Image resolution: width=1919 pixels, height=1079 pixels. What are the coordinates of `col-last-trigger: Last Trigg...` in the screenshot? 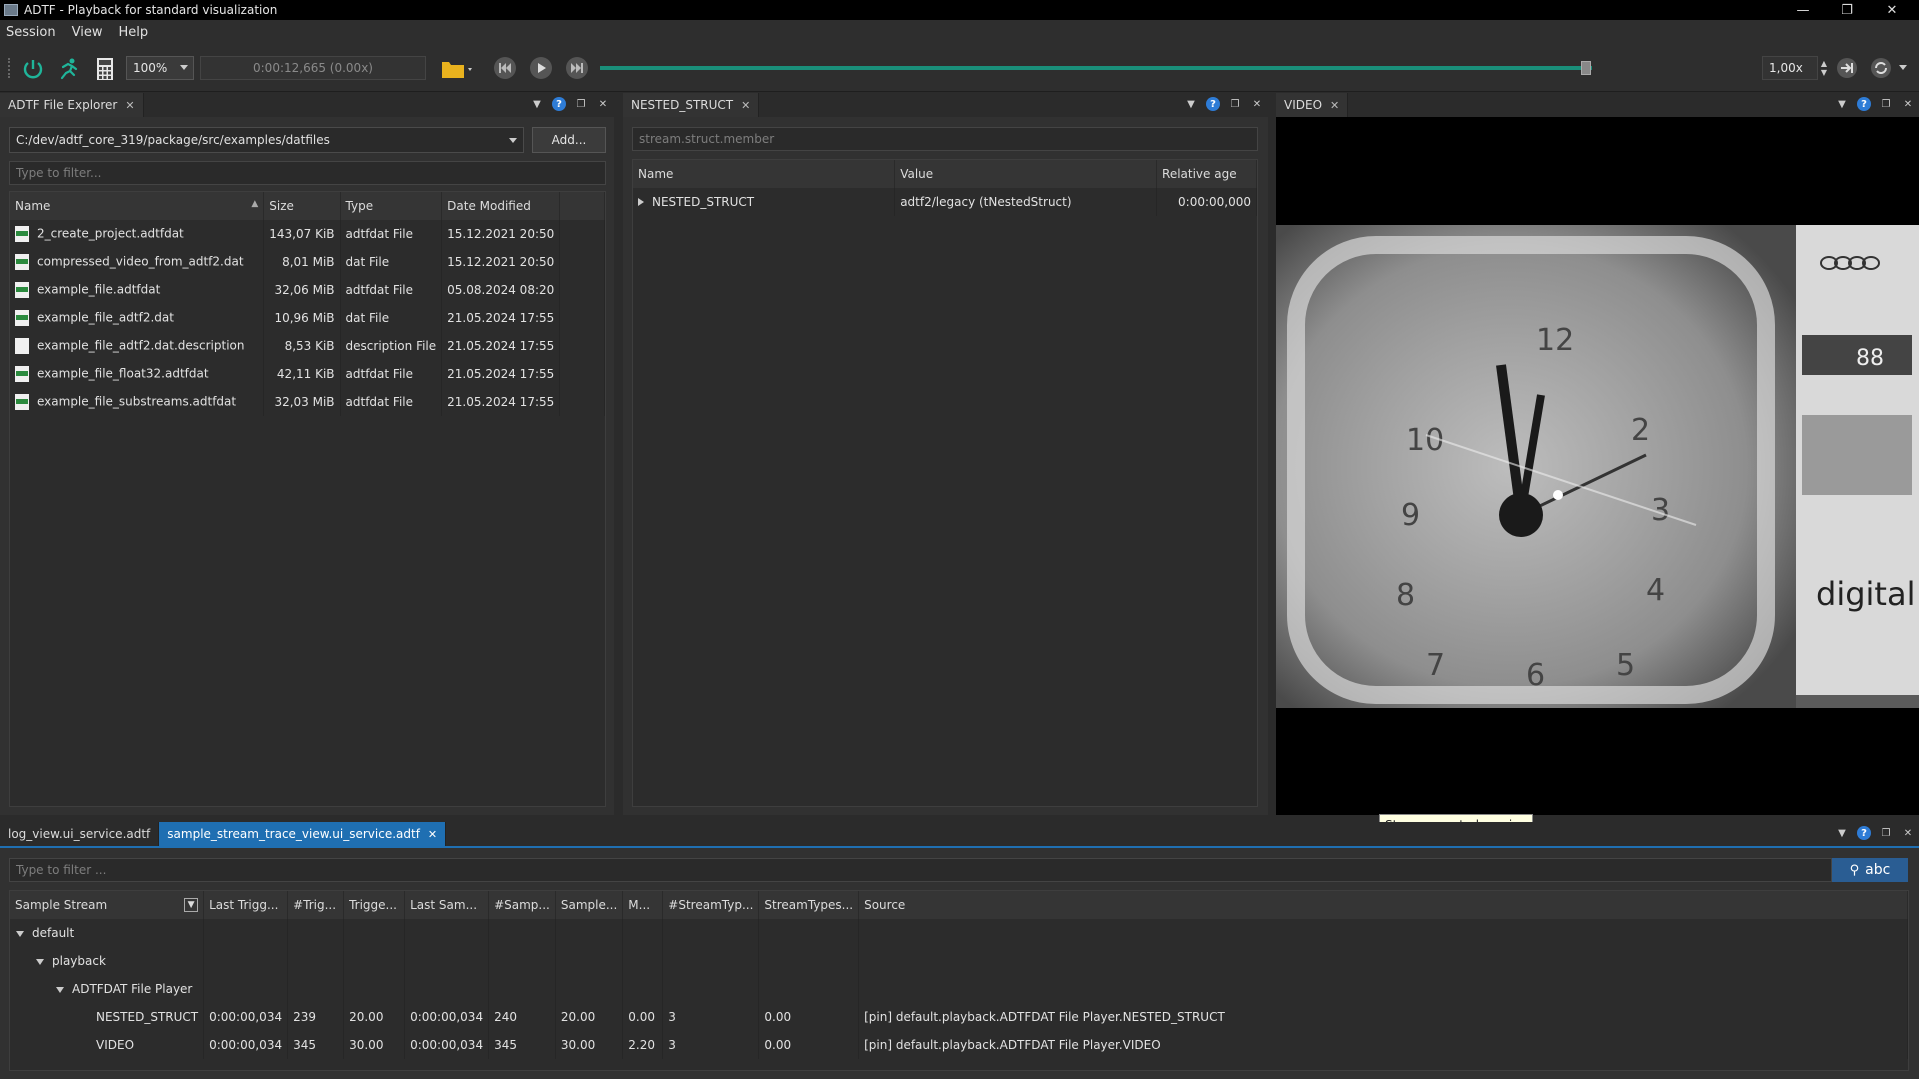 It's located at (246, 905).